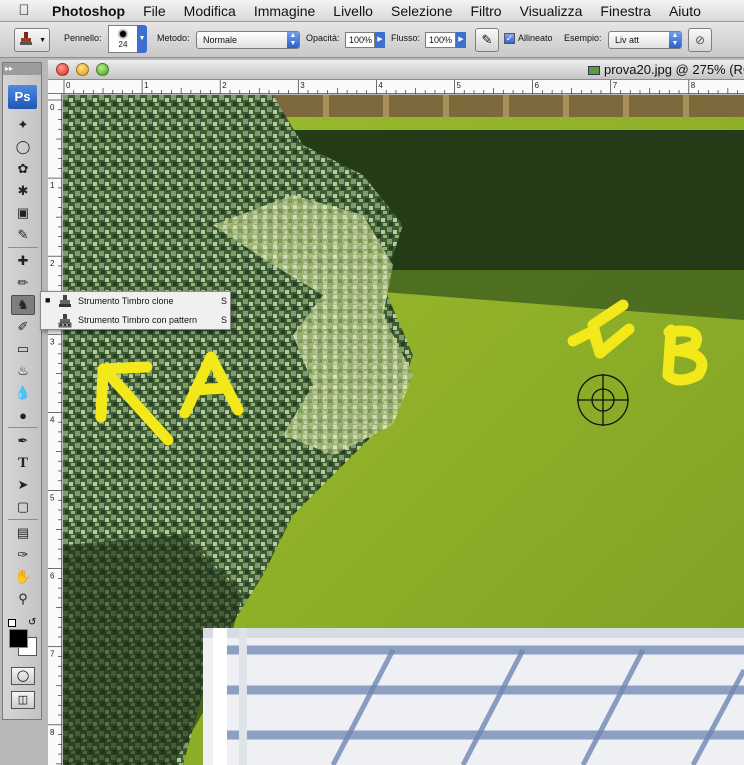  What do you see at coordinates (55, 429) in the screenshot?
I see `vertical-ruler: 0 1 2 3 4 5 6 7 8` at bounding box center [55, 429].